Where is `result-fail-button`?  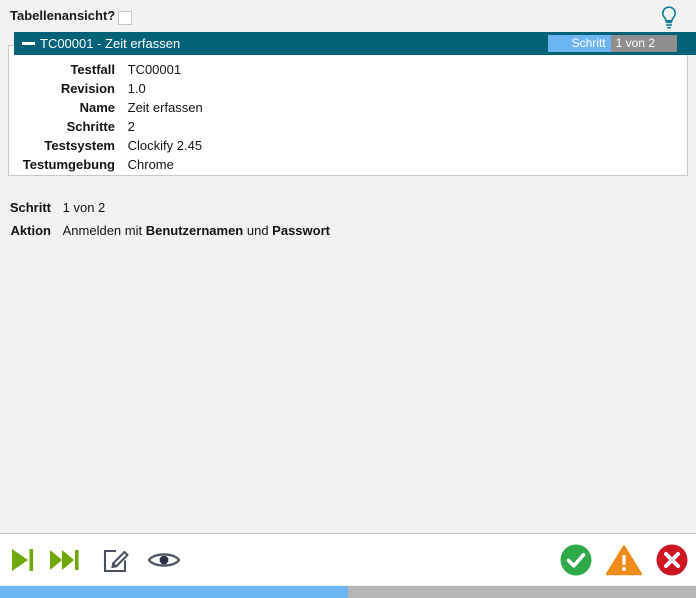 result-fail-button is located at coordinates (672, 561).